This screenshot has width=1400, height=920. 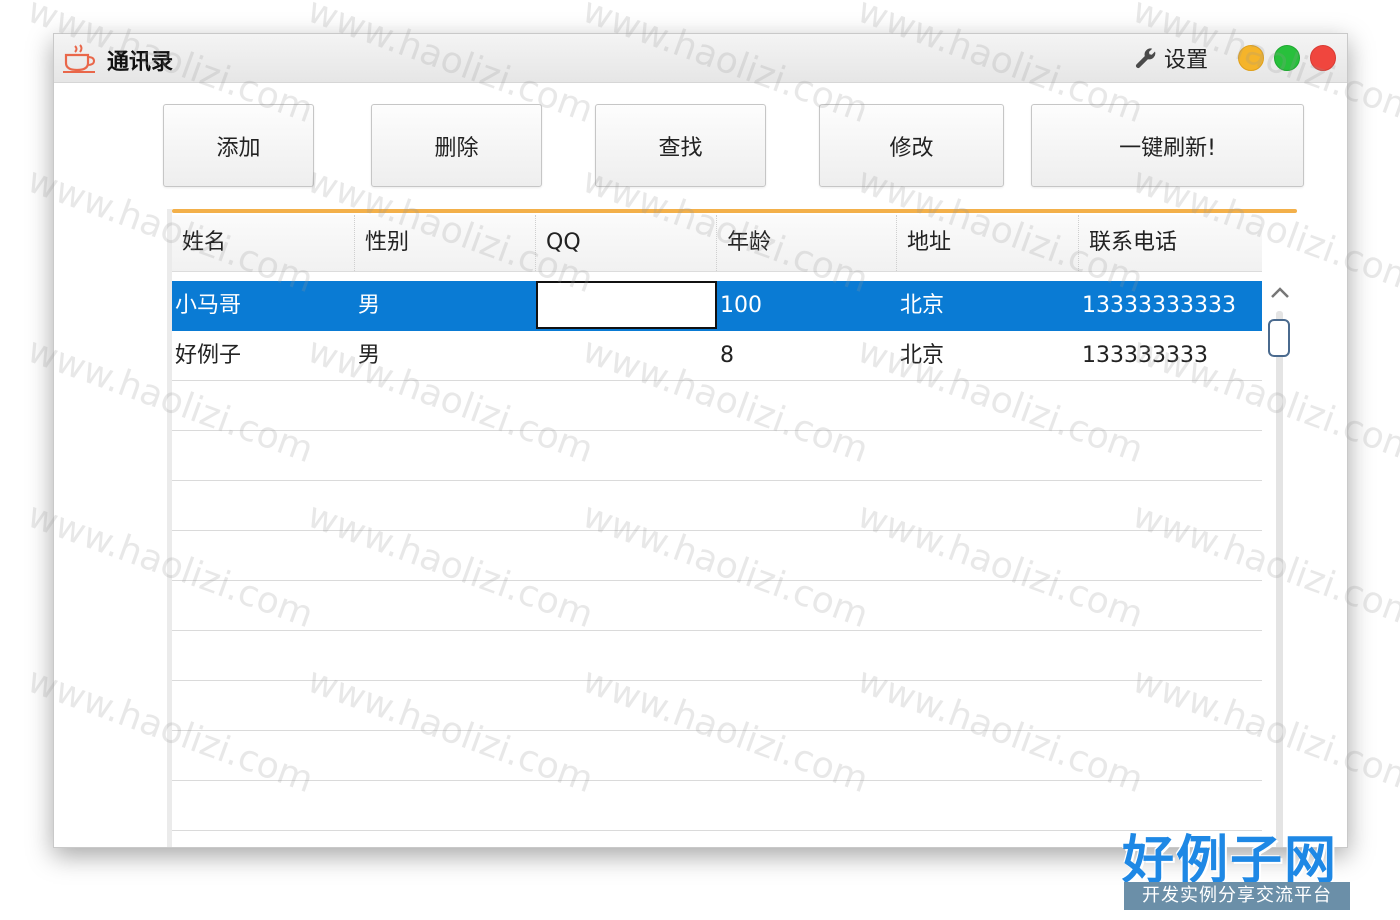 I want to click on table-row: 小马哥 男 100 北京 13333333333, so click(x=717, y=306).